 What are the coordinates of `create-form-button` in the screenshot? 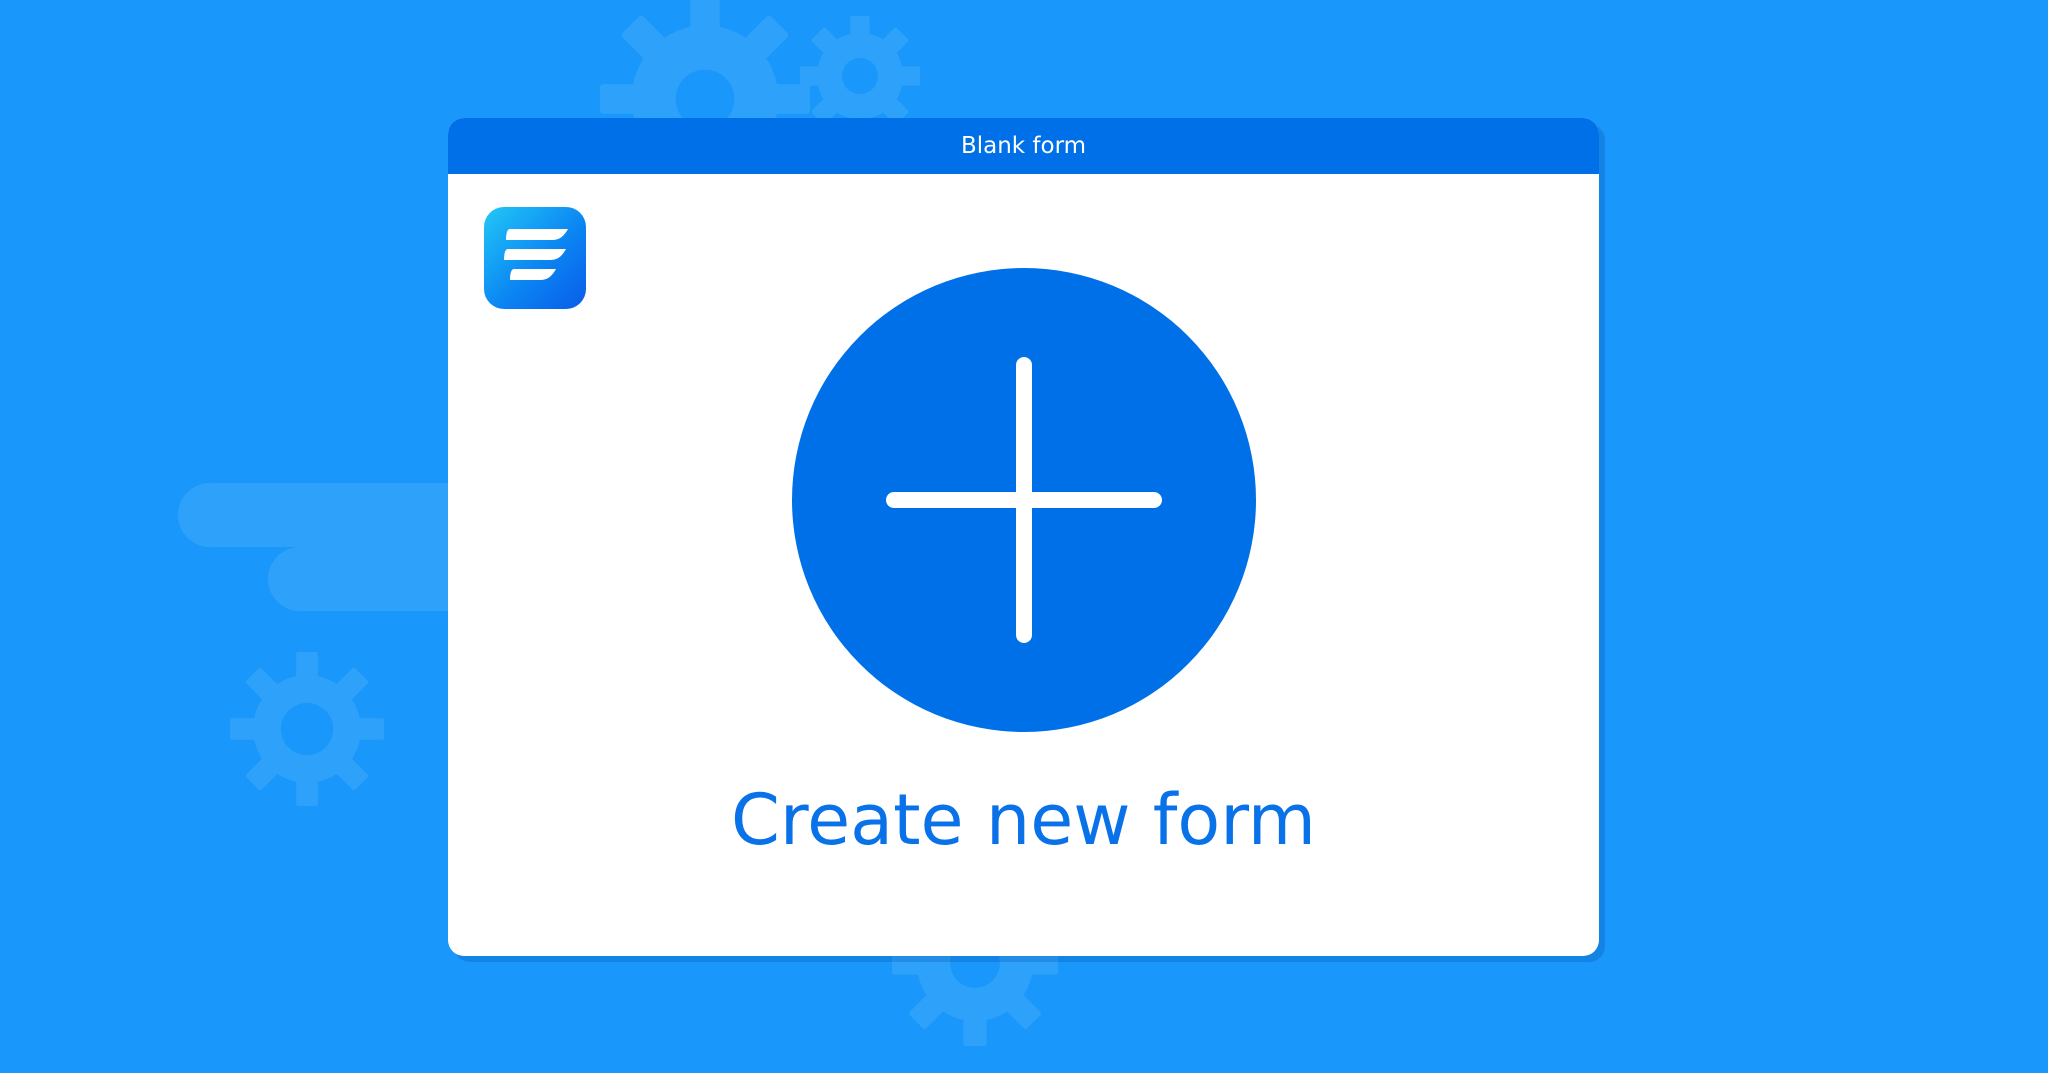 It's located at (1024, 500).